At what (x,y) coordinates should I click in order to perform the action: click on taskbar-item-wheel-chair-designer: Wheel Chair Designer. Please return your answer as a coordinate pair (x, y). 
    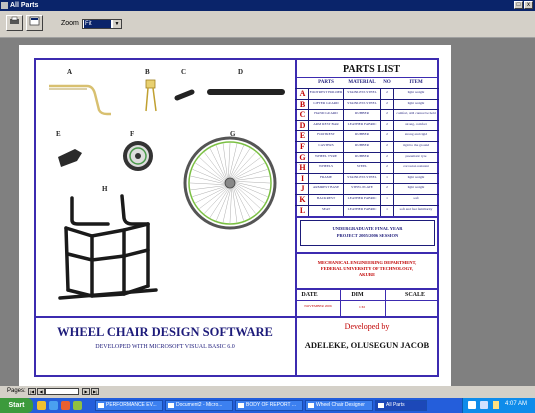
    Looking at the image, I should click on (339, 405).